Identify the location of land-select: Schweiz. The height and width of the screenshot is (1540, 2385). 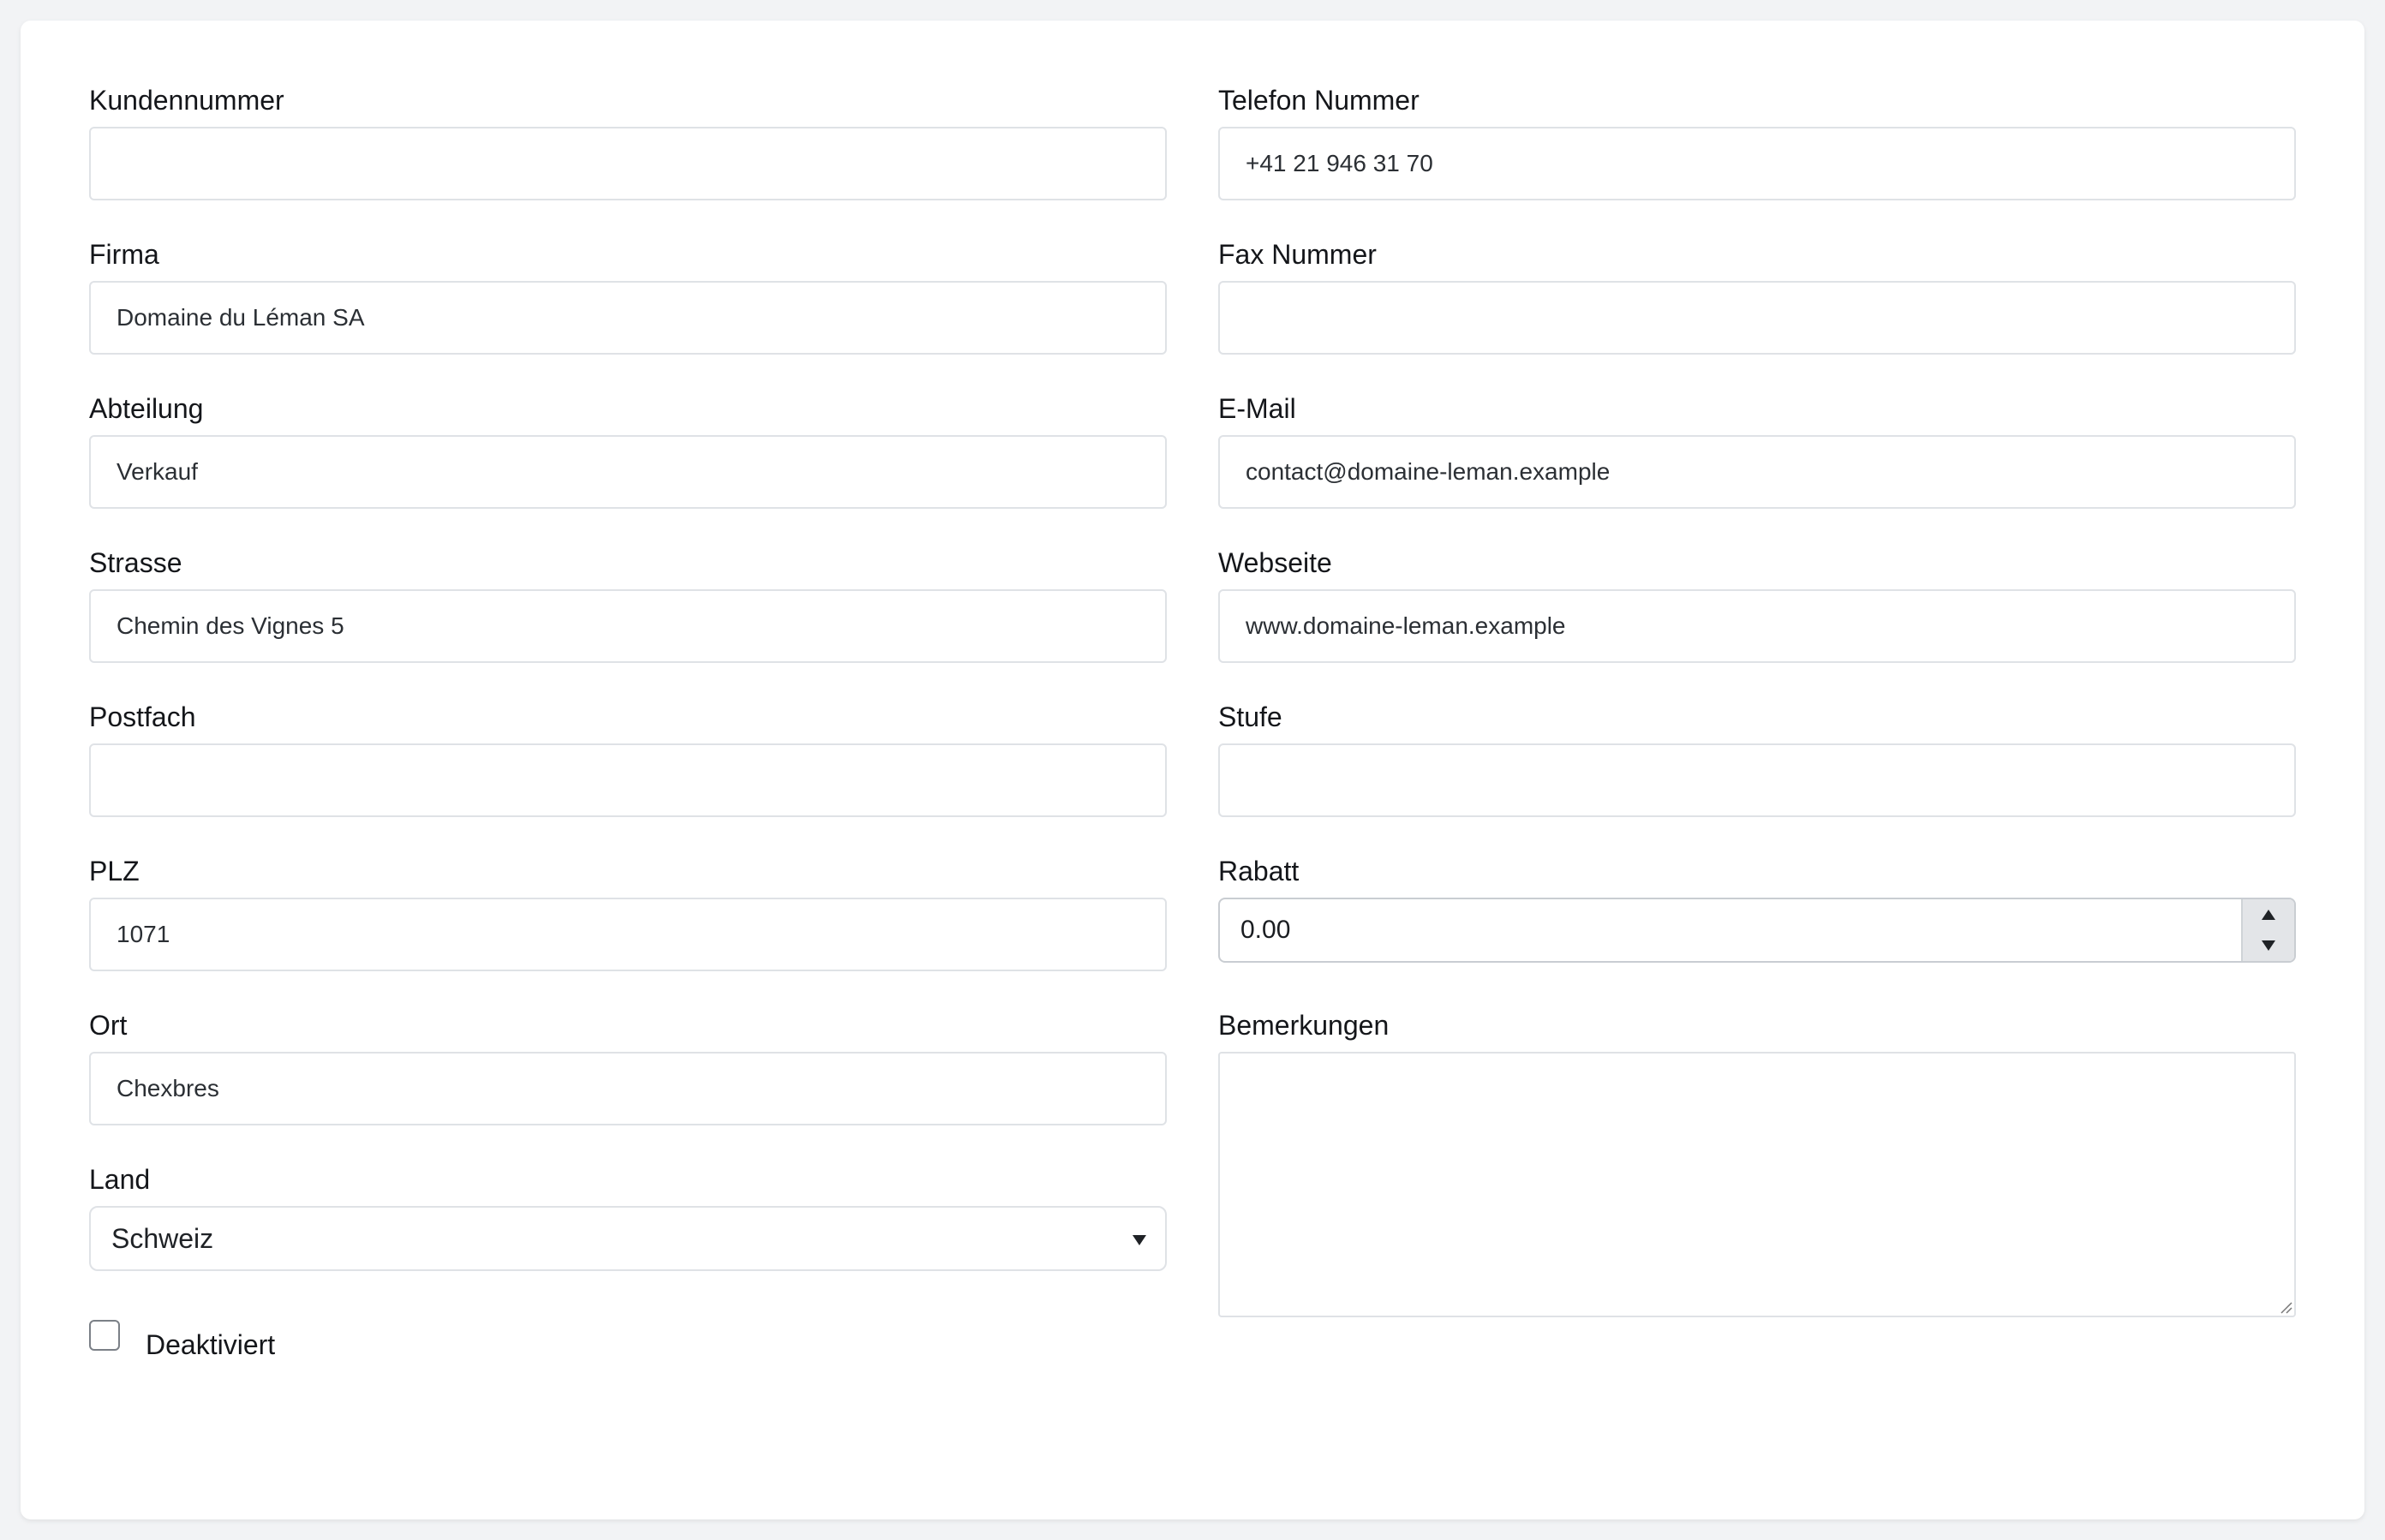
(628, 1238).